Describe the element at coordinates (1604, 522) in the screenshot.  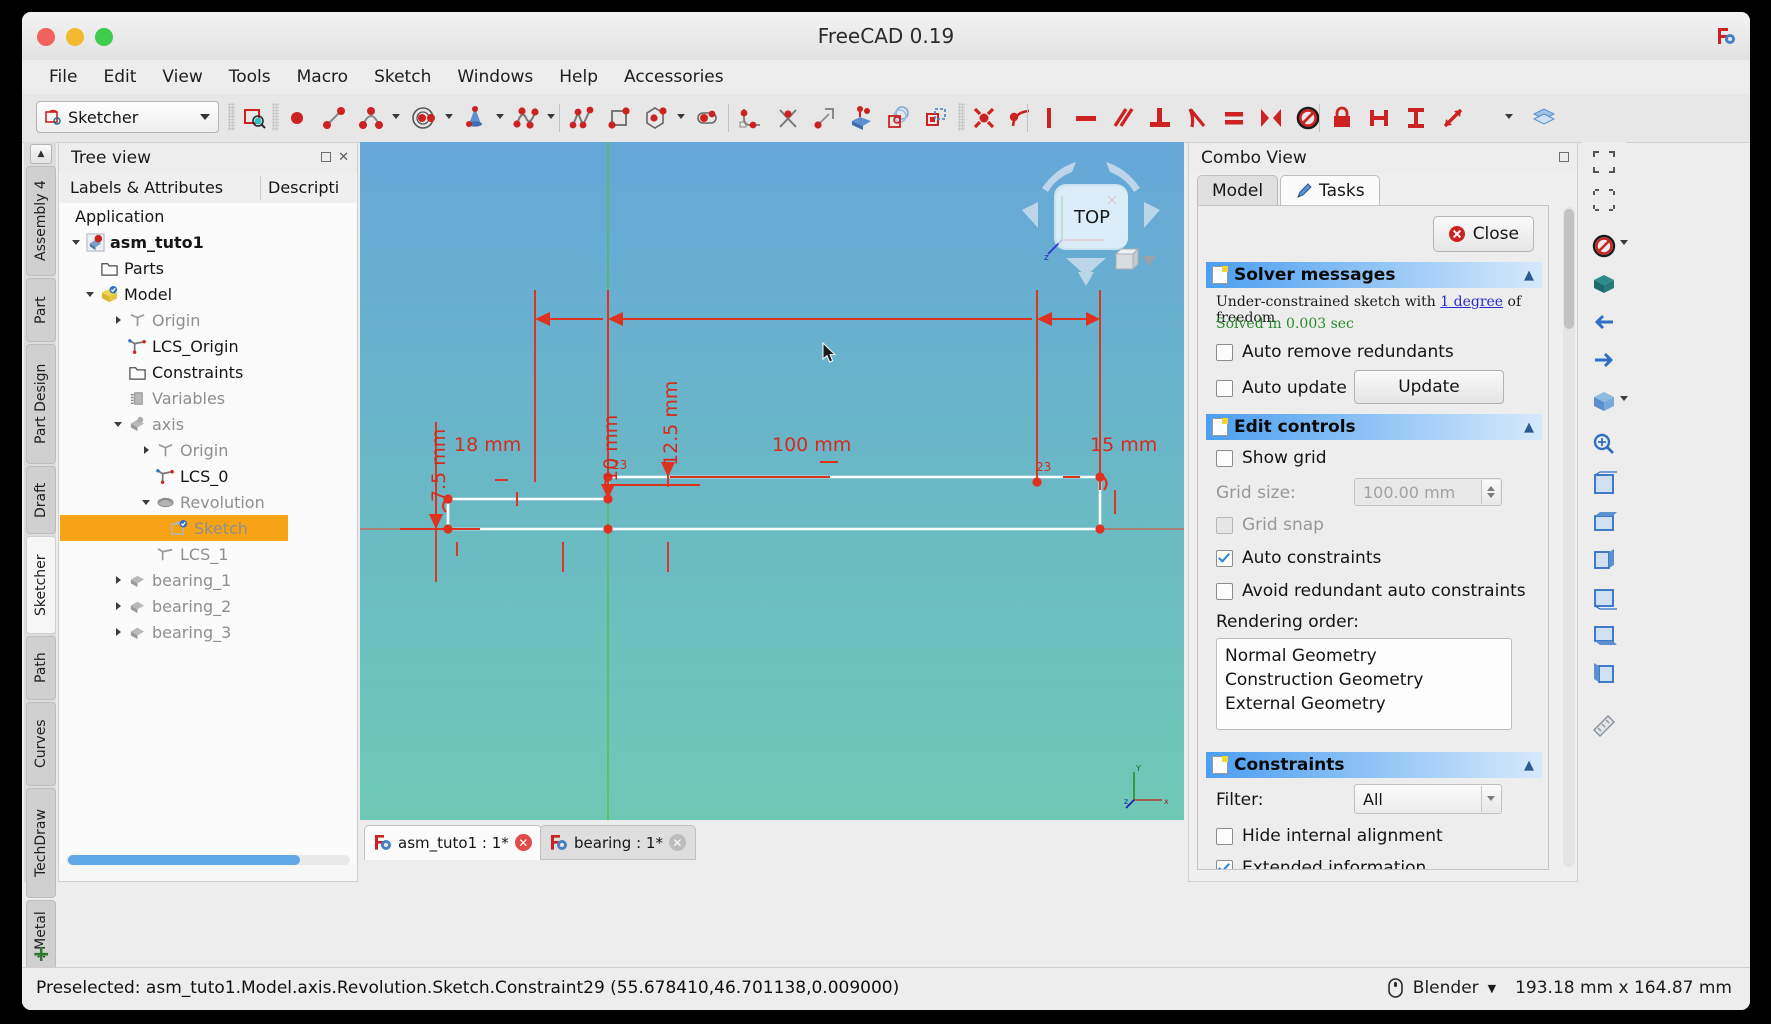
I see `top-view-button` at that location.